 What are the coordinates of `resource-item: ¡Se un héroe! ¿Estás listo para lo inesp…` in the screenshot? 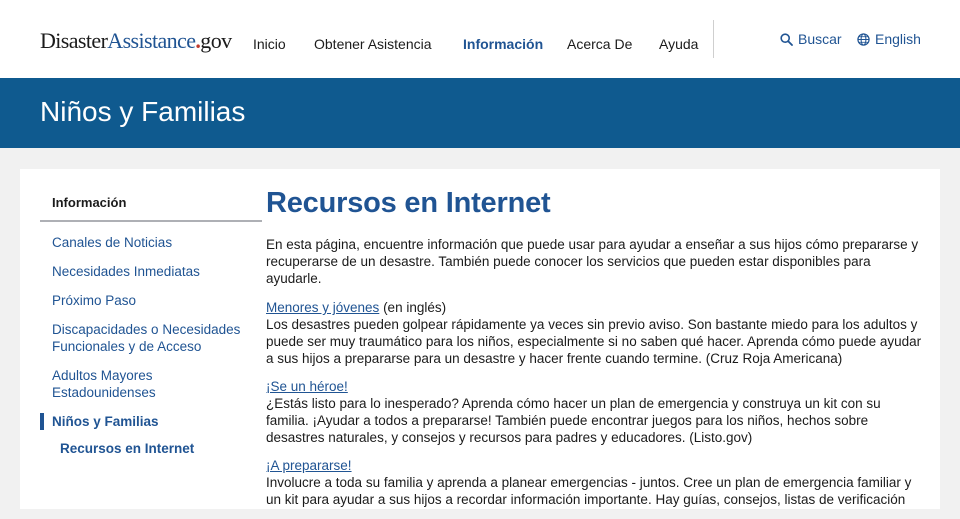 It's located at (596, 412).